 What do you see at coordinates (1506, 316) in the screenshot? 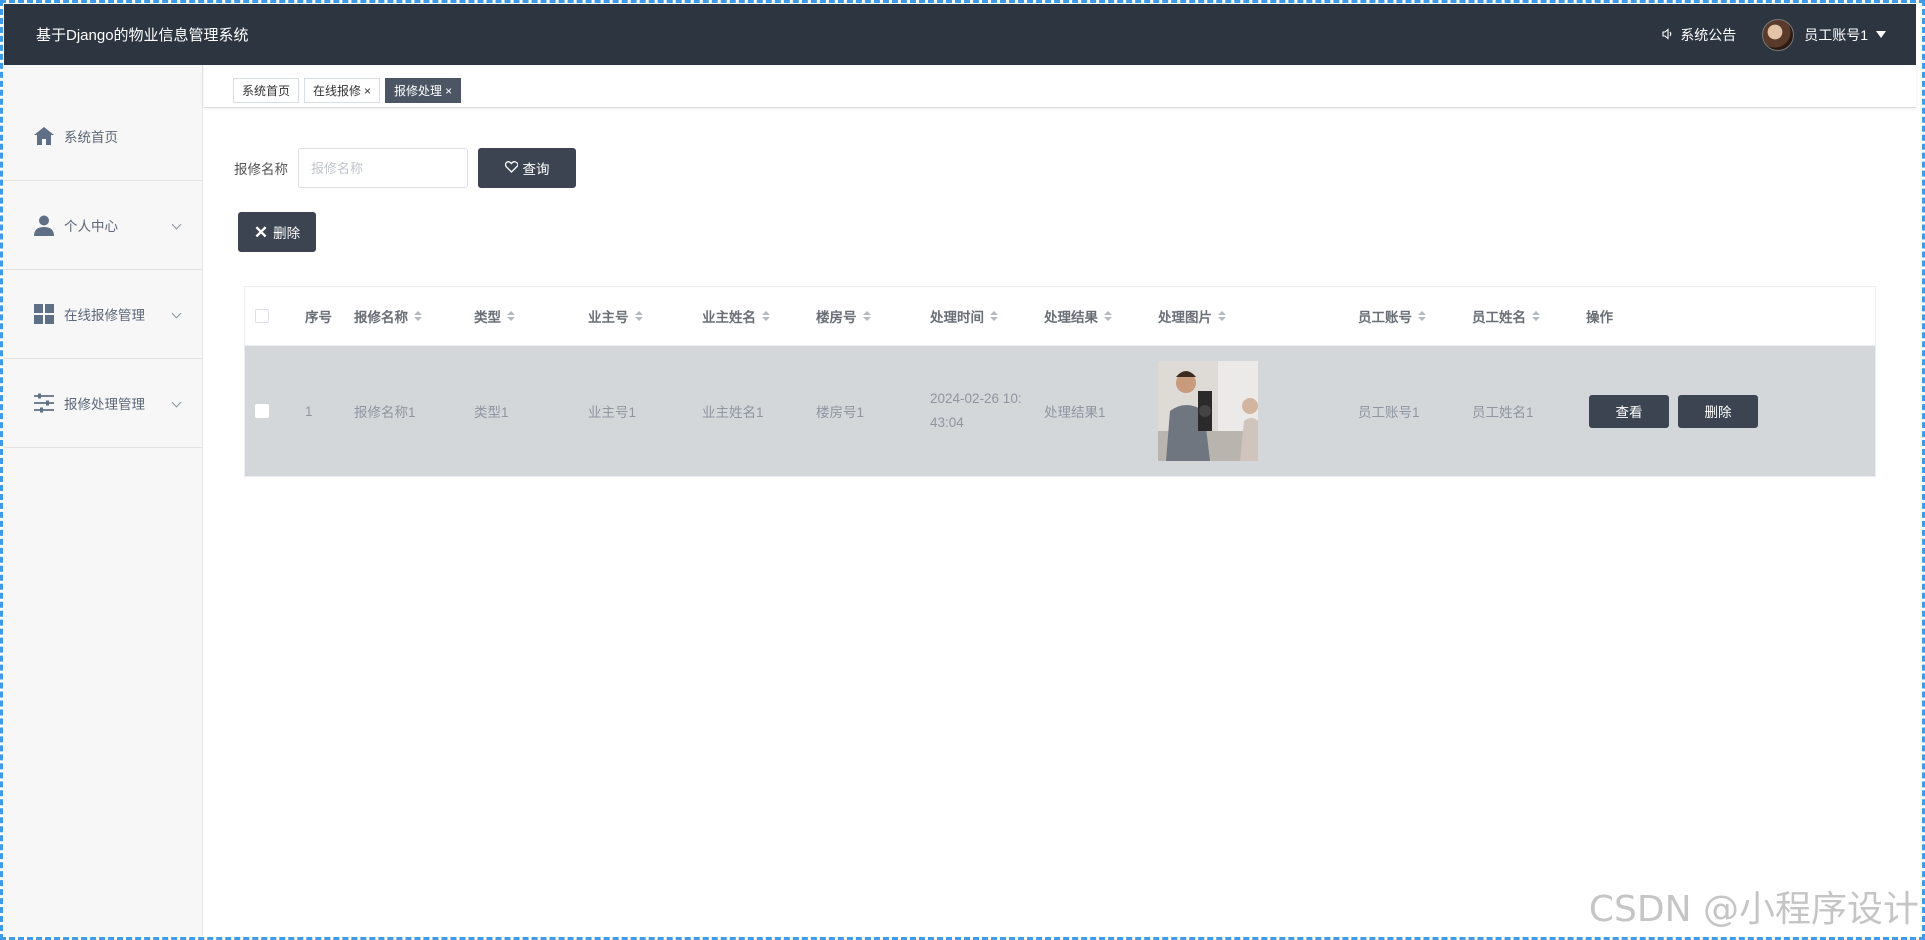
I see `column-header: 员工姓名` at bounding box center [1506, 316].